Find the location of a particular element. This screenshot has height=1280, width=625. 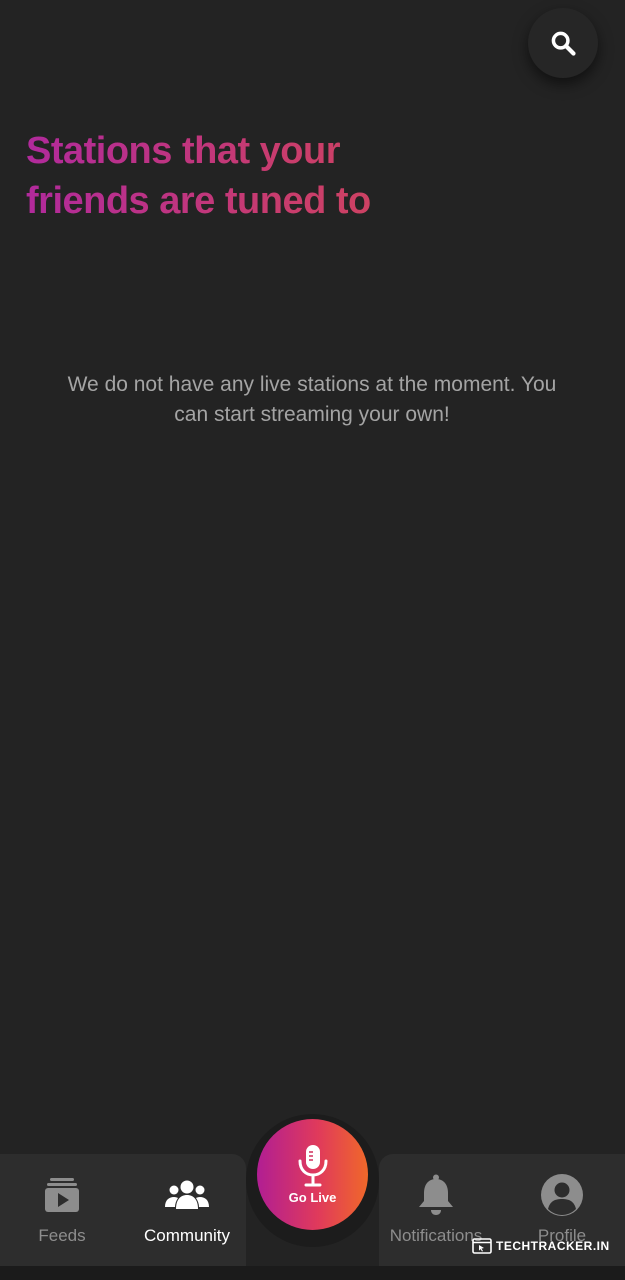

search-icon is located at coordinates (563, 43).